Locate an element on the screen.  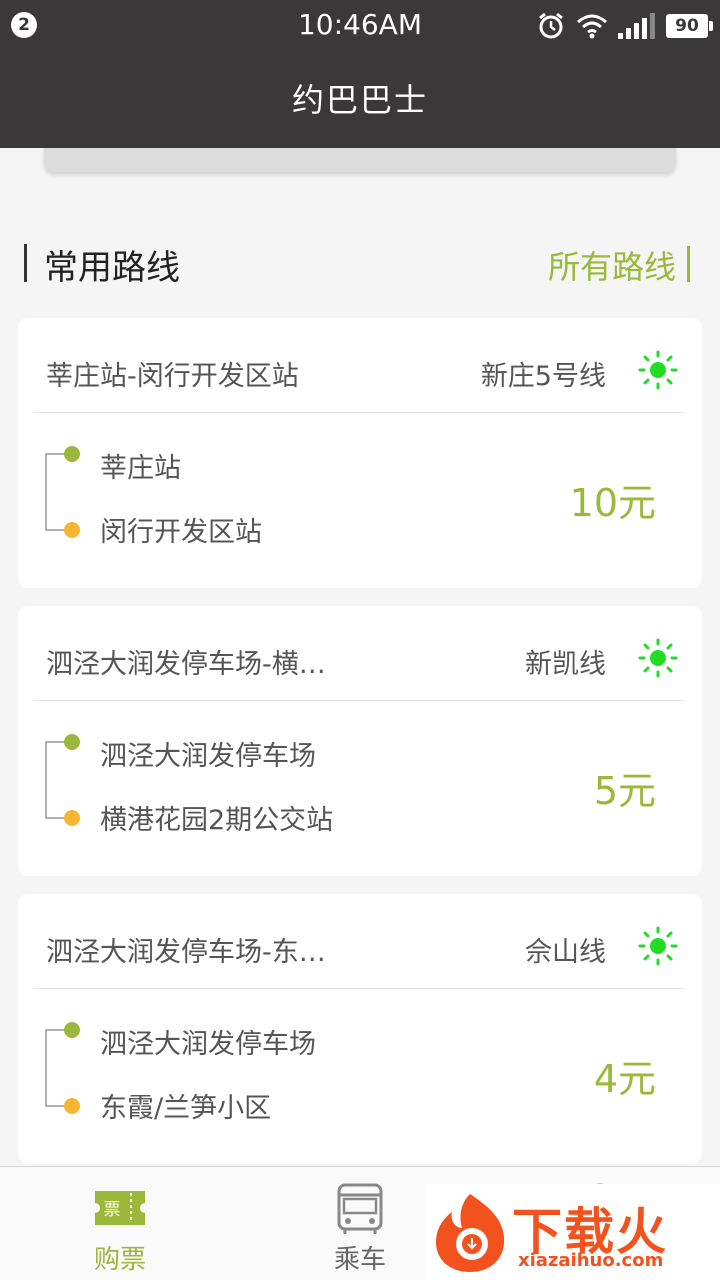
route-card-header: 莘庄站-闵行开发区站 新庄5号线 is located at coordinates (360, 365).